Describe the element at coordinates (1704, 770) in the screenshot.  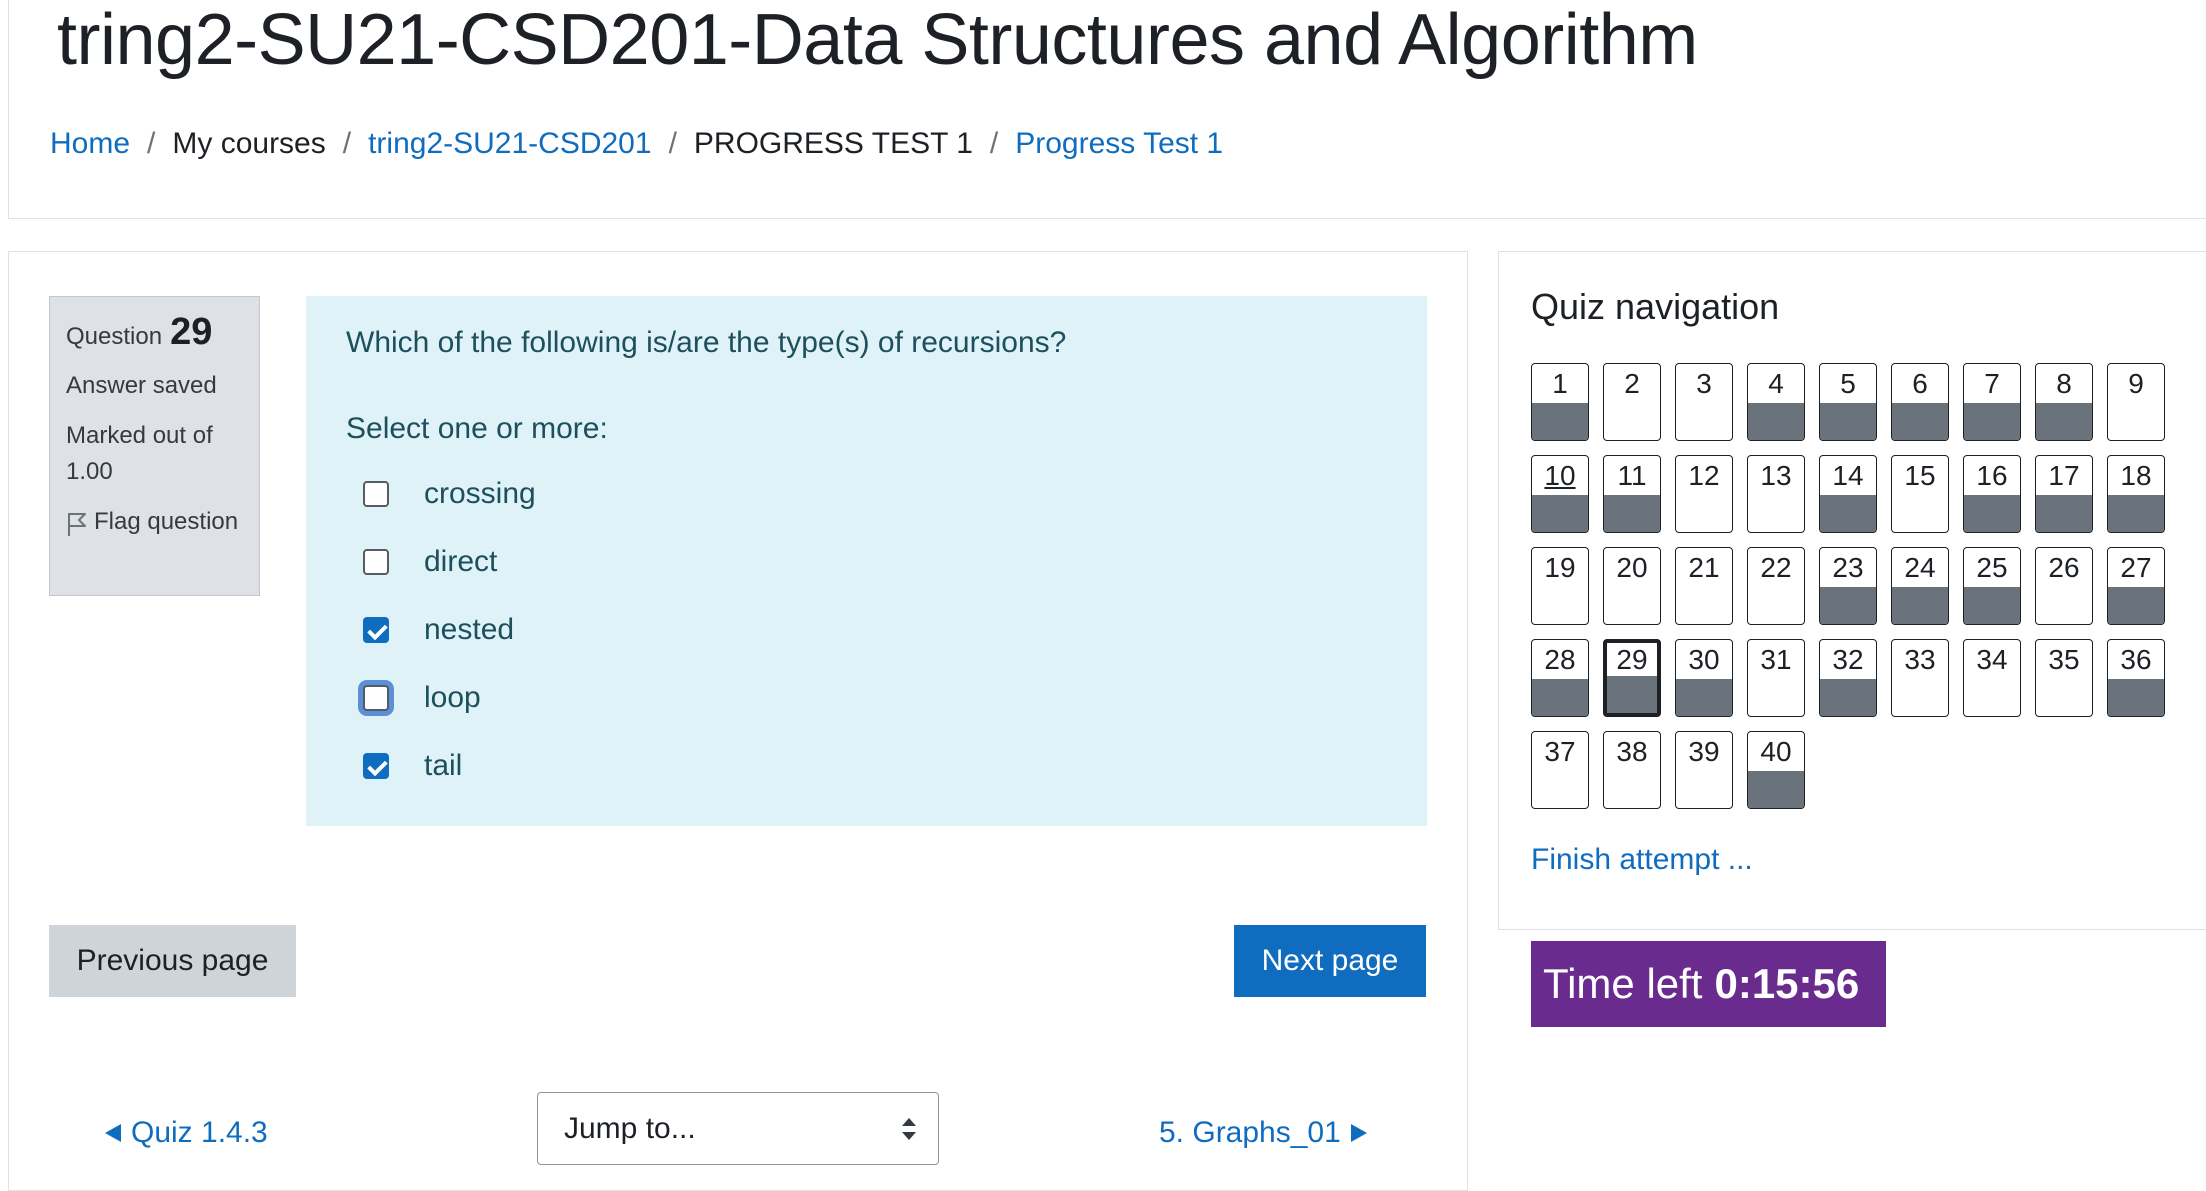
I see `quiz-nav-button: 39` at that location.